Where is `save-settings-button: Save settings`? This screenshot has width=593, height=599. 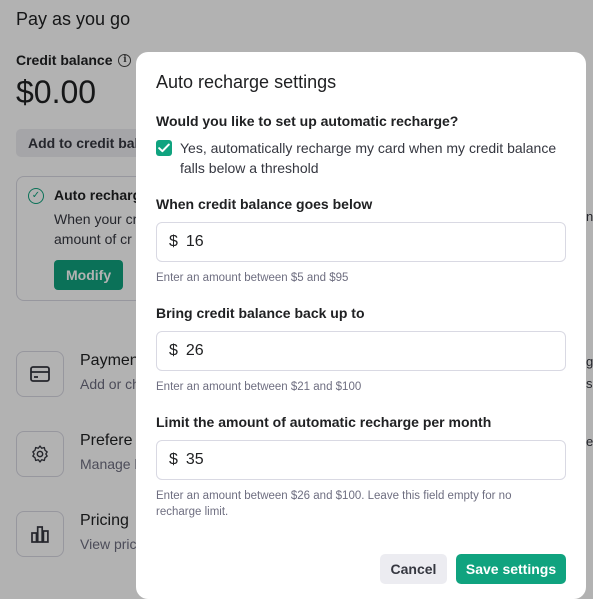 save-settings-button: Save settings is located at coordinates (511, 569).